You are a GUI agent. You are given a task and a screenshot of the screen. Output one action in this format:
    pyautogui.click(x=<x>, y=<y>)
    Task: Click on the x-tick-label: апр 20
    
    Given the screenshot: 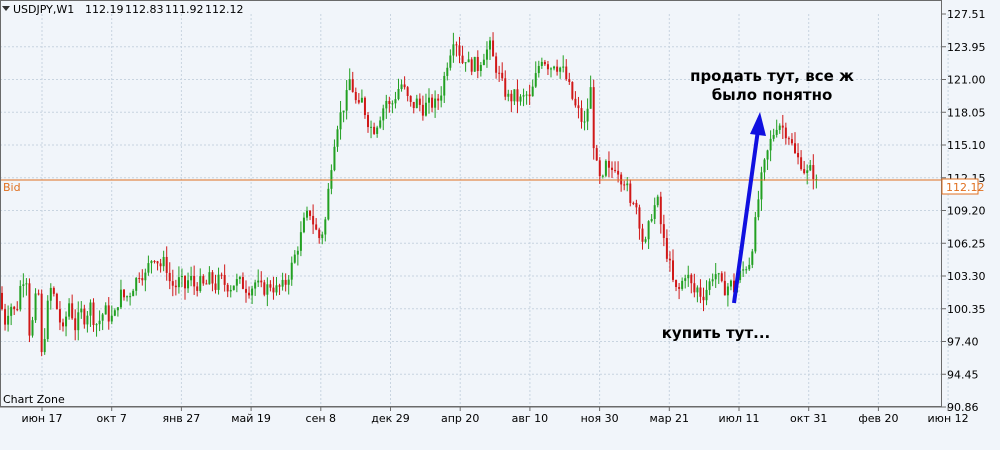 What is the action you would take?
    pyautogui.click(x=460, y=418)
    